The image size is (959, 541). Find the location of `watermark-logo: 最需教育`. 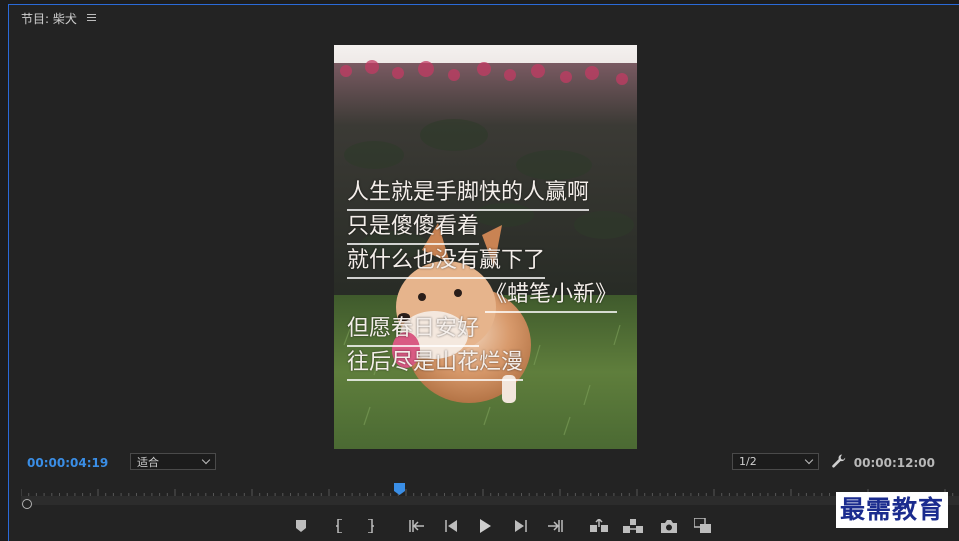

watermark-logo: 最需教育 is located at coordinates (892, 510).